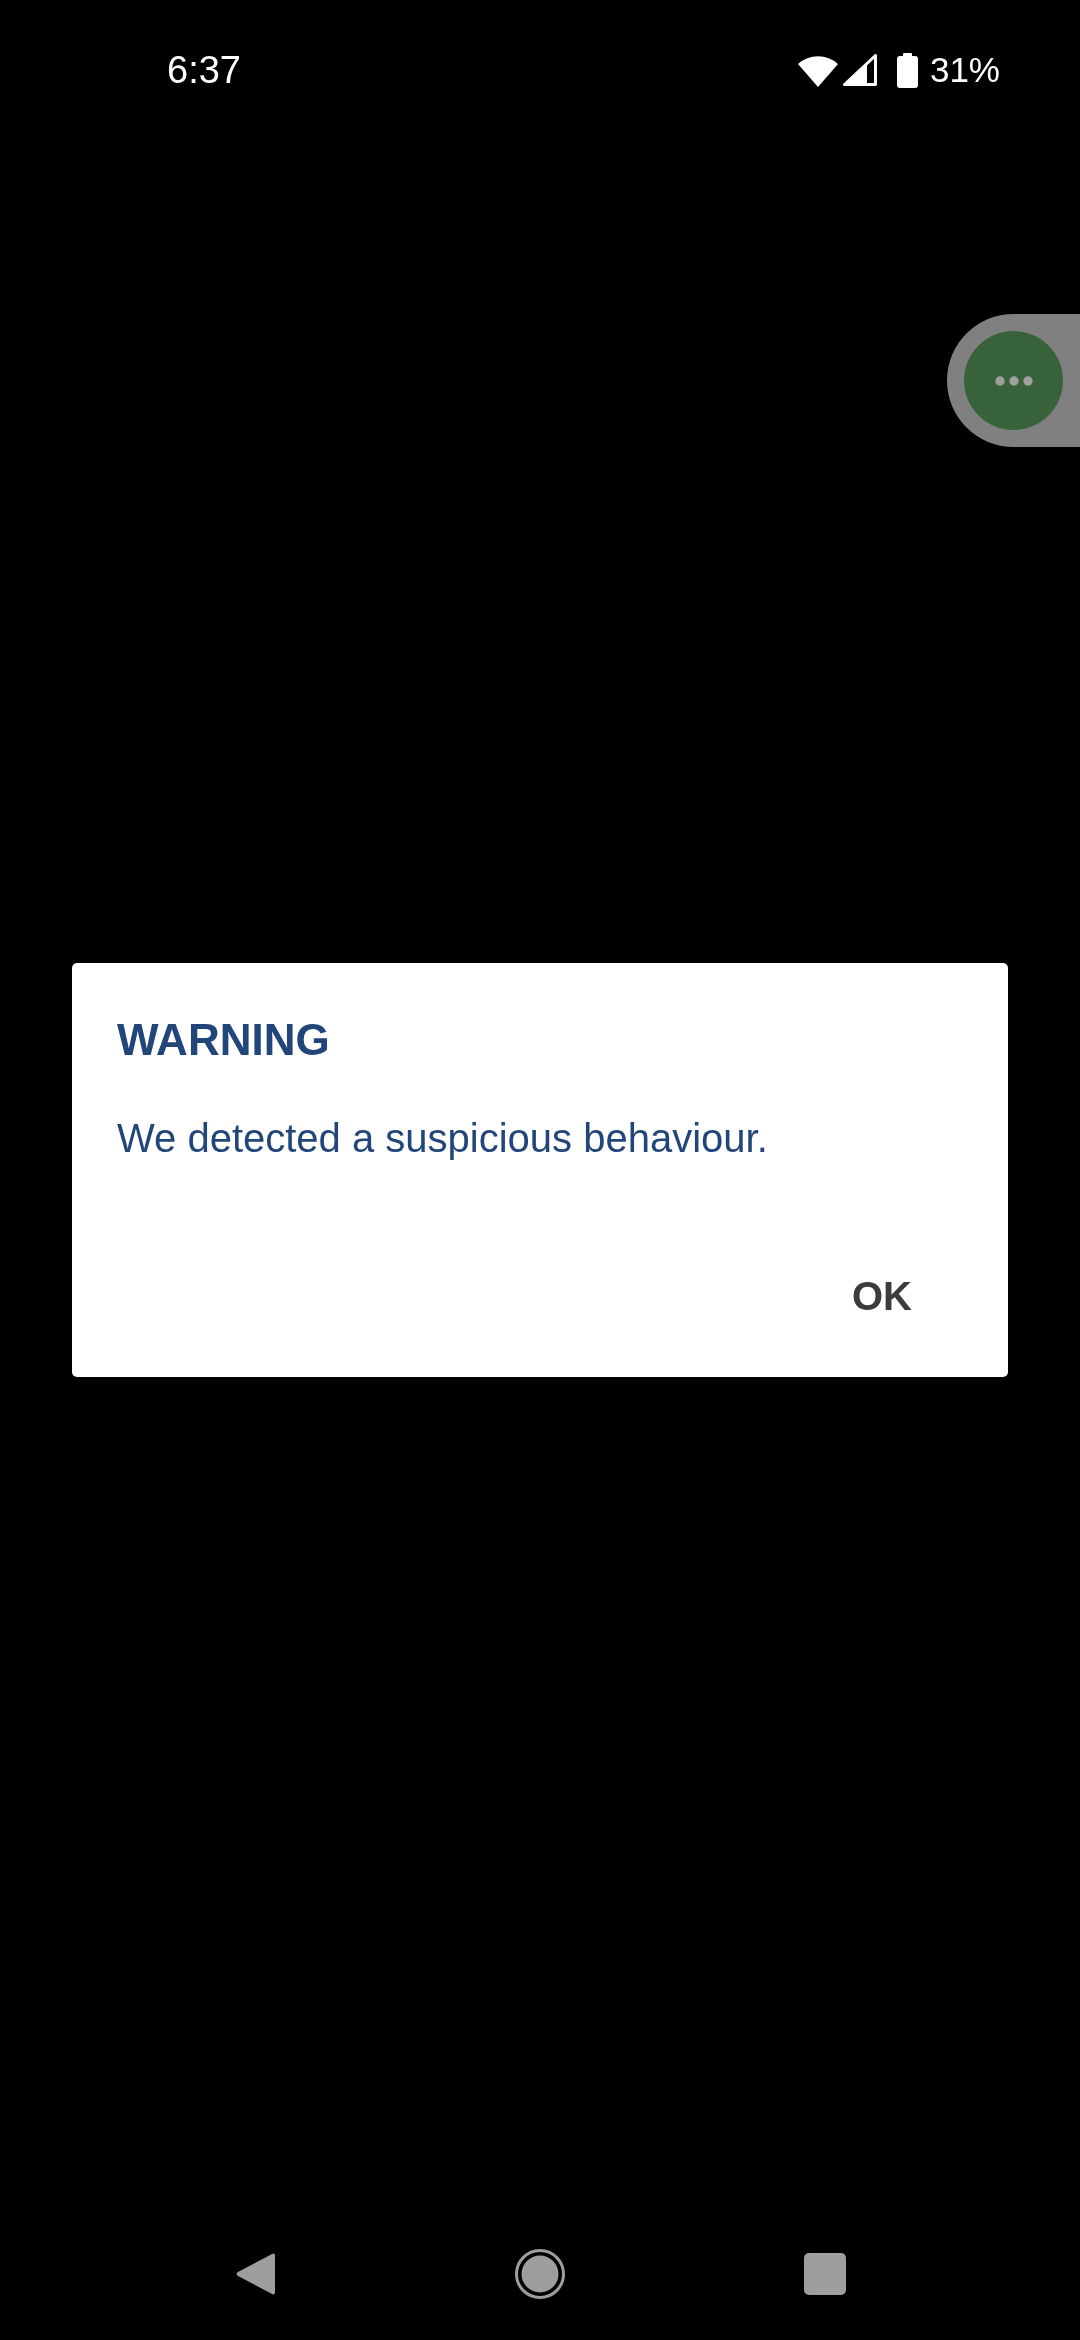  Describe the element at coordinates (859, 70) in the screenshot. I see `signal-icon` at that location.